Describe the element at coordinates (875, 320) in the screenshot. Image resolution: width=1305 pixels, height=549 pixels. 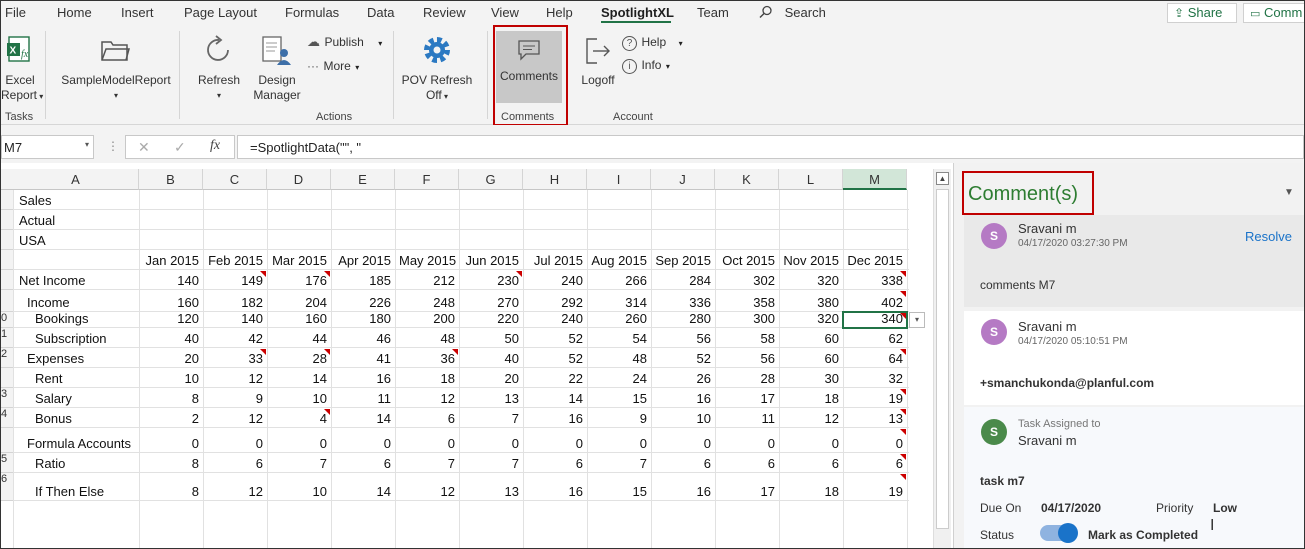
I see `selected-cell` at that location.